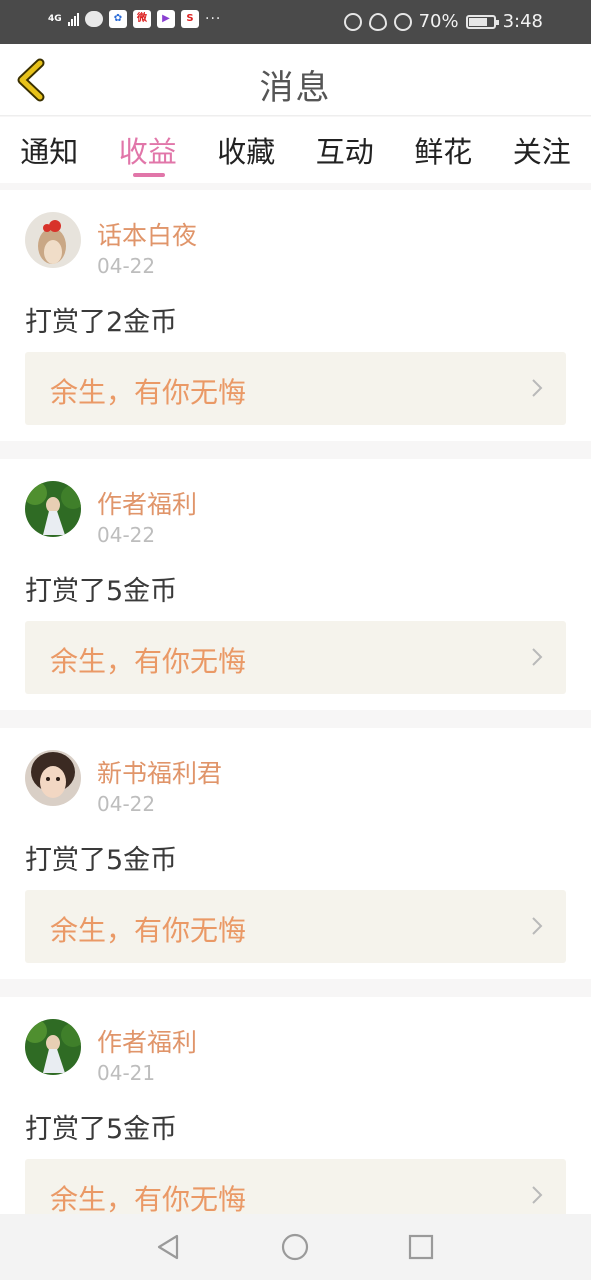  Describe the element at coordinates (377, 21) in the screenshot. I see `eye-comfort-icon` at that location.